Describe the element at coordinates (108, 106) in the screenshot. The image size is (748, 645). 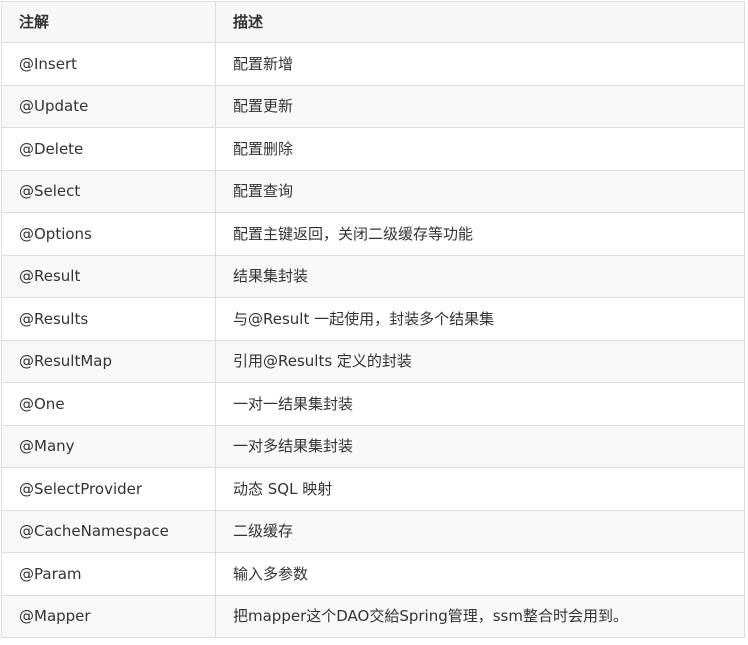
I see `annotation-cell: @Update` at that location.